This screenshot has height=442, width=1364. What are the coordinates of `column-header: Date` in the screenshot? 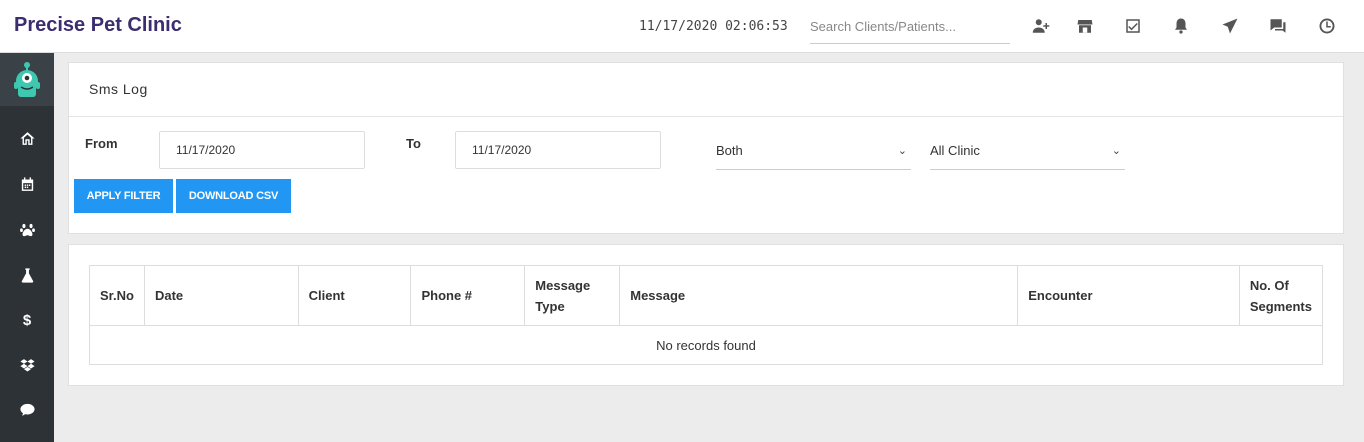 It's located at (221, 295).